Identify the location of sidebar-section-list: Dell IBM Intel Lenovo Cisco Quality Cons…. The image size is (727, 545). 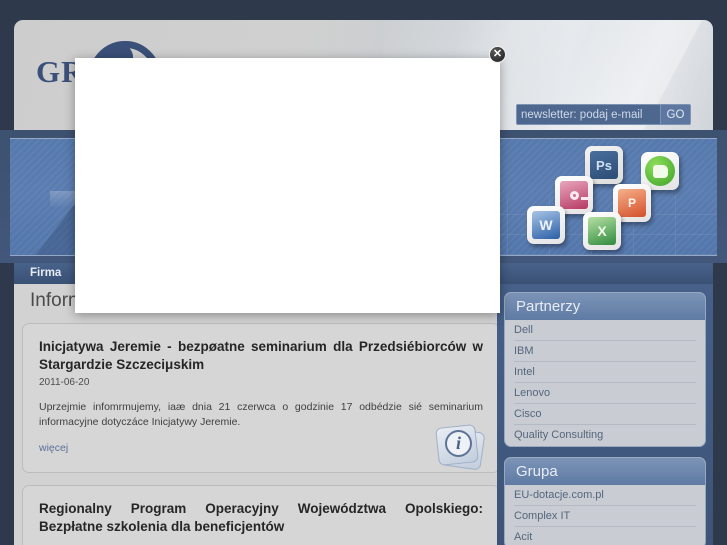
(605, 383).